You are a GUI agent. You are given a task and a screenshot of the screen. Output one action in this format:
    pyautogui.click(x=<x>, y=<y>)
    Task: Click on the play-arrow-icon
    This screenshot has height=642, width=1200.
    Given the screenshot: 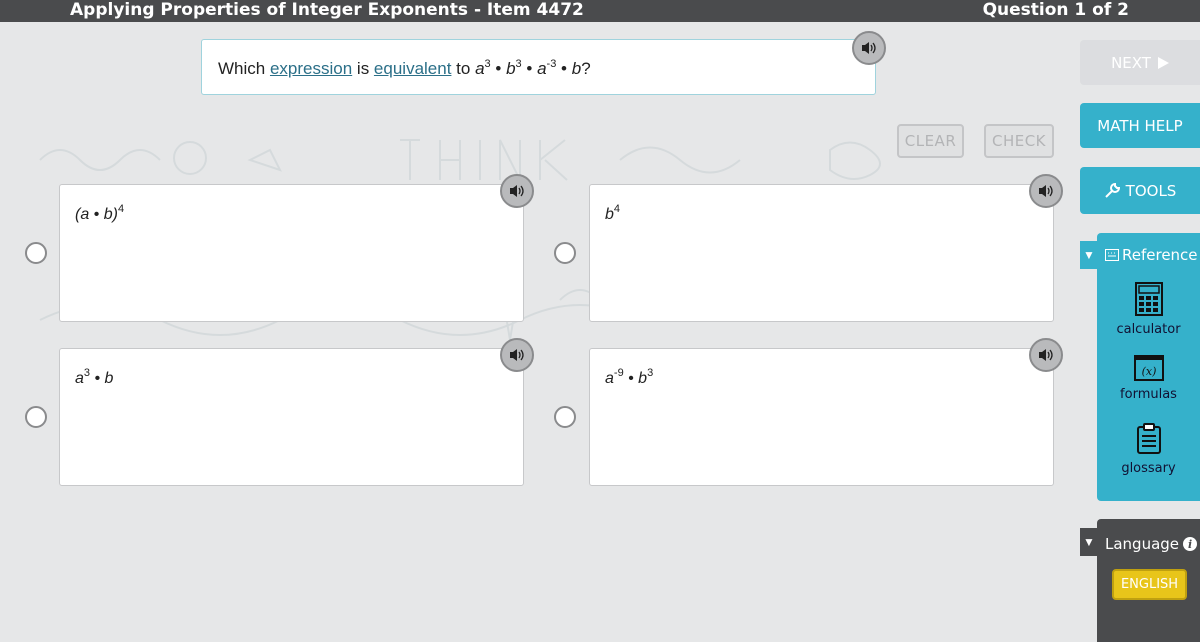 What is the action you would take?
    pyautogui.click(x=1163, y=62)
    